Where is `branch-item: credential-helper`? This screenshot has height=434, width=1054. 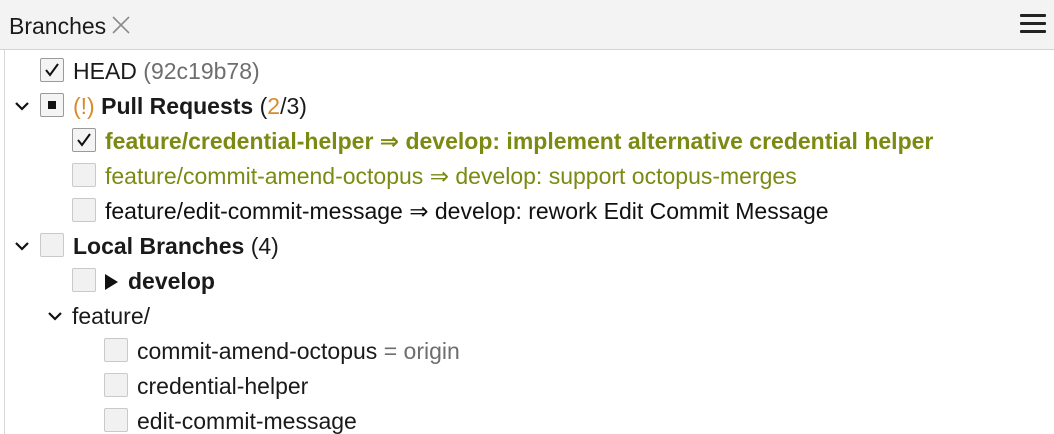
branch-item: credential-helper is located at coordinates (529, 385).